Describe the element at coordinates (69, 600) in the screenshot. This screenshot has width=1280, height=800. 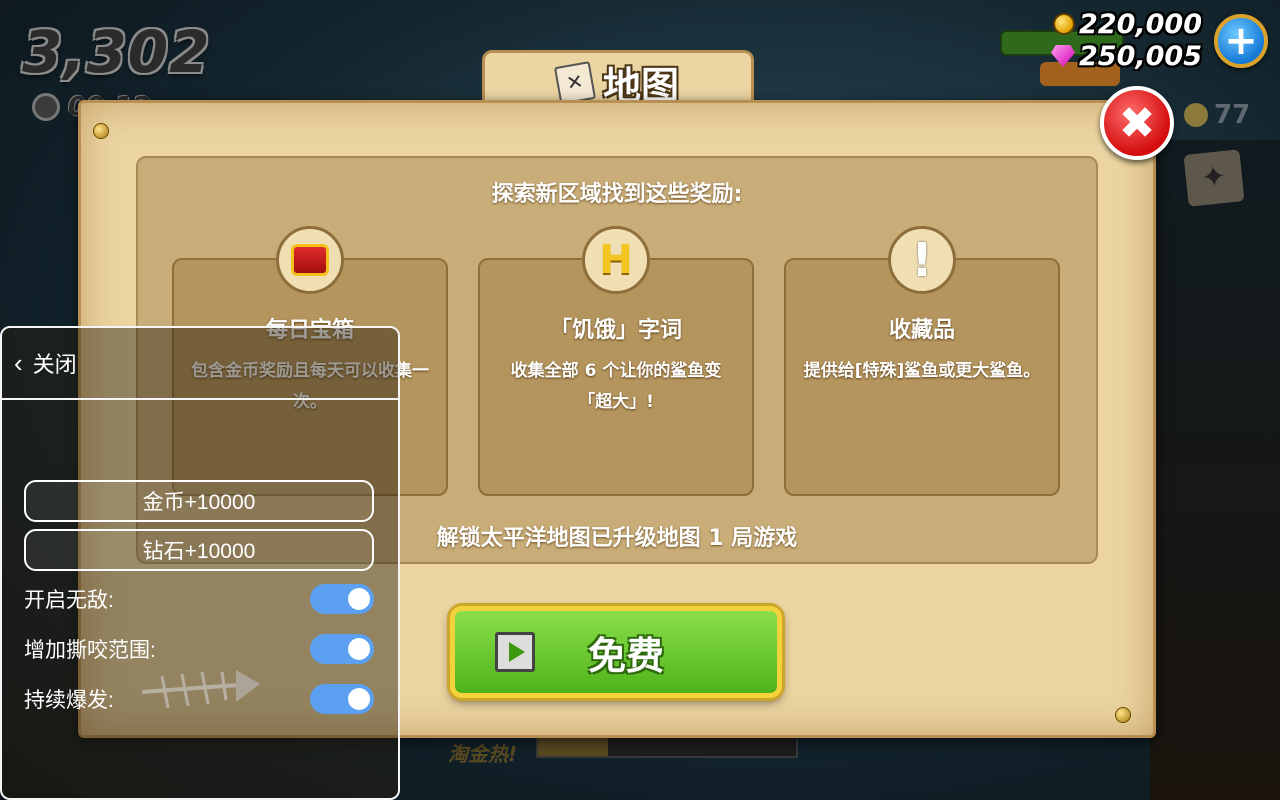
I see `toggle-label: 开启无敌:` at that location.